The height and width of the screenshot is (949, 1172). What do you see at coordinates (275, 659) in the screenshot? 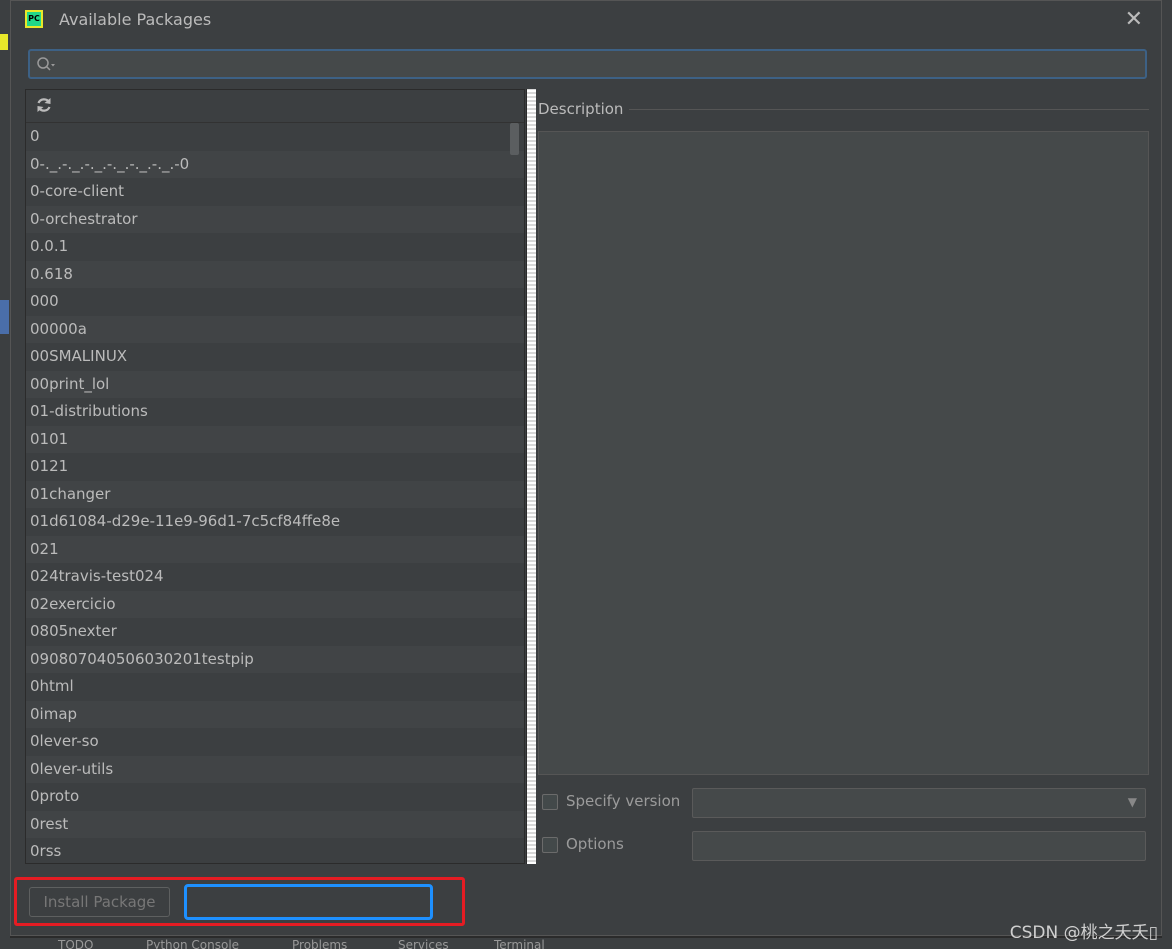
I see `package-list-item: 090807040506030201testpip` at bounding box center [275, 659].